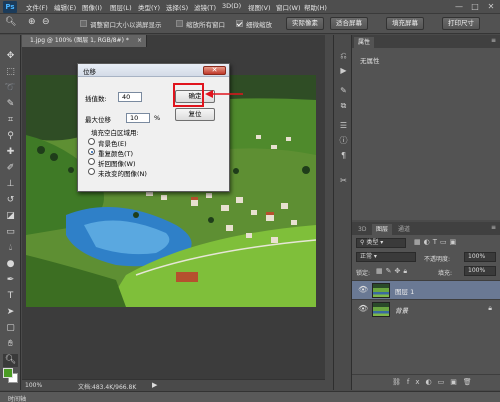 Image resolution: width=500 pixels, height=402 pixels. What do you see at coordinates (188, 95) in the screenshot?
I see `ok-highlight-box` at bounding box center [188, 95].